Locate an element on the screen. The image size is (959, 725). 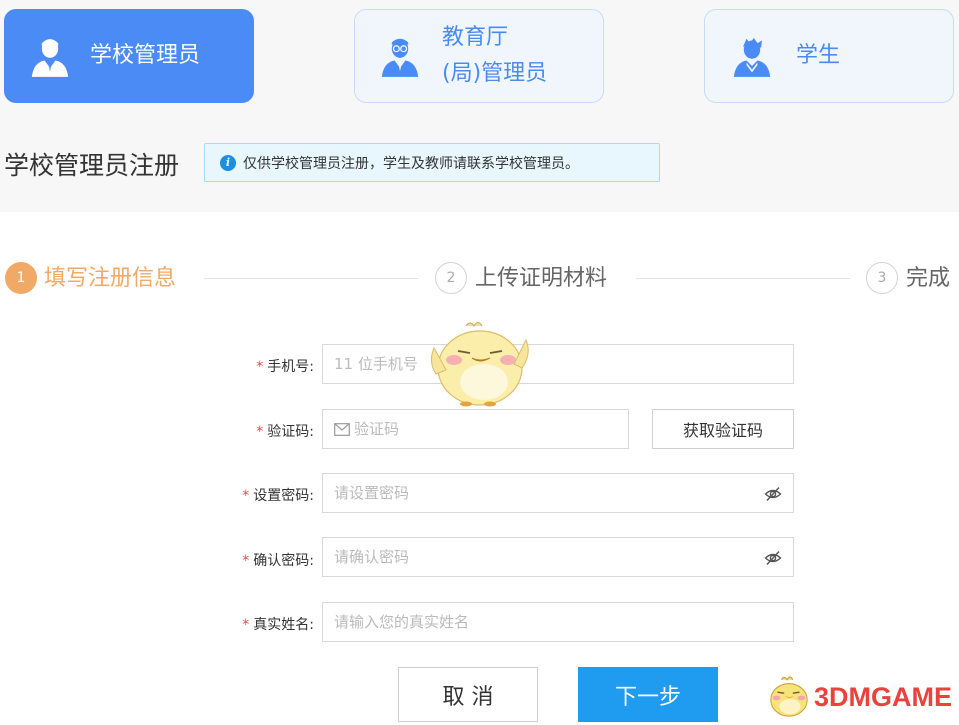
step-3-label: 完成 is located at coordinates (928, 278).